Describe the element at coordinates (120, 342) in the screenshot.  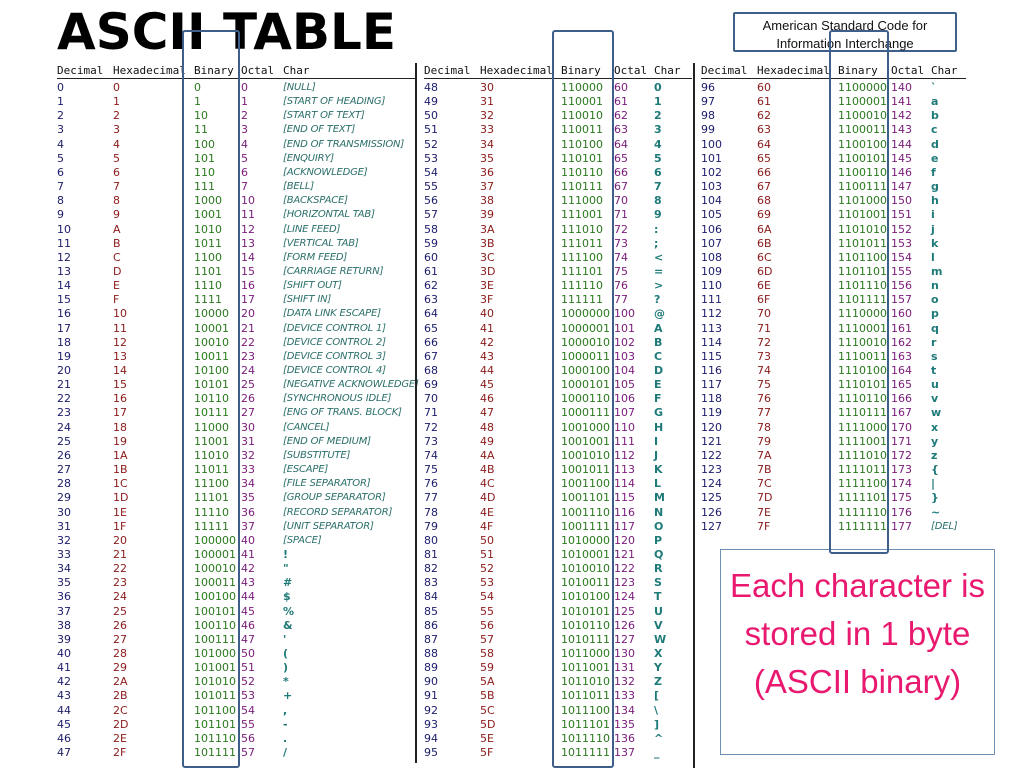
I see `hex-cell: 12` at that location.